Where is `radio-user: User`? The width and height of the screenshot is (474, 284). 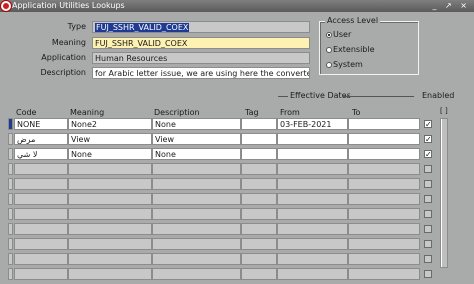 radio-user: User is located at coordinates (338, 35).